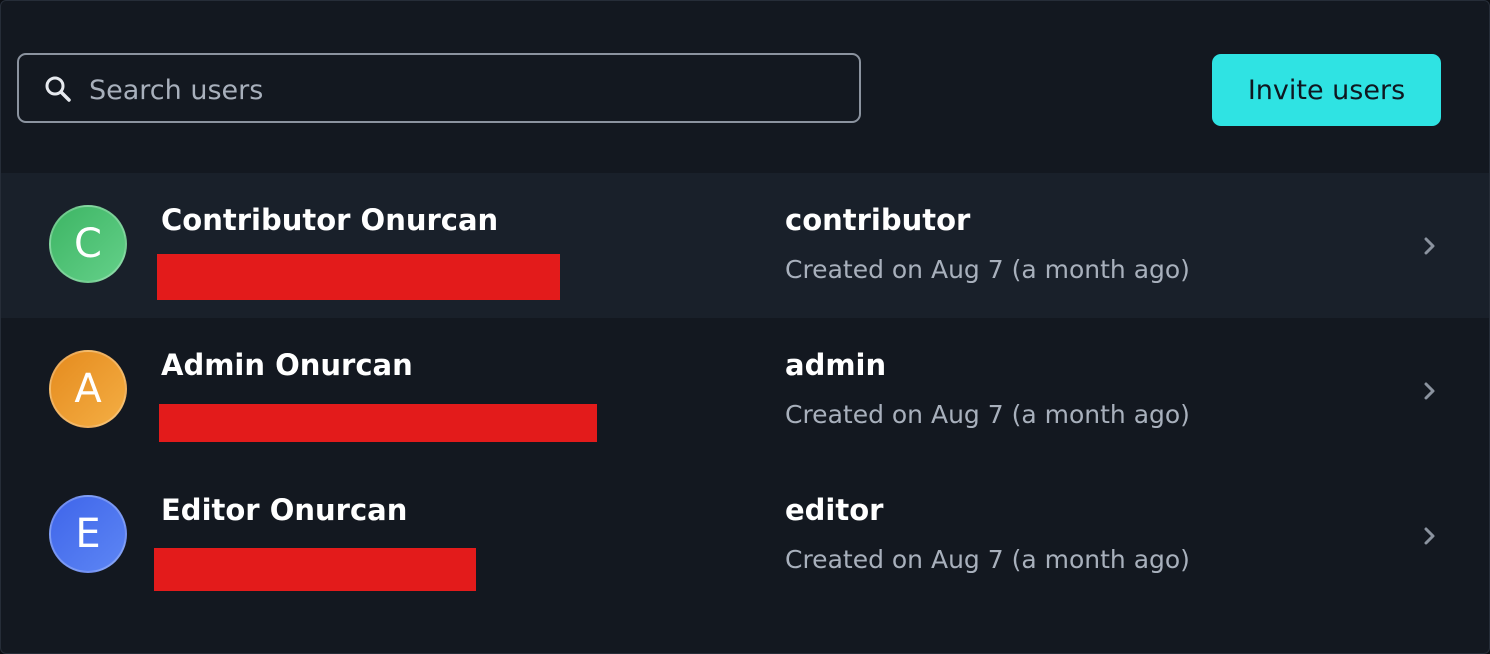  What do you see at coordinates (836, 365) in the screenshot?
I see `user-role: admin` at bounding box center [836, 365].